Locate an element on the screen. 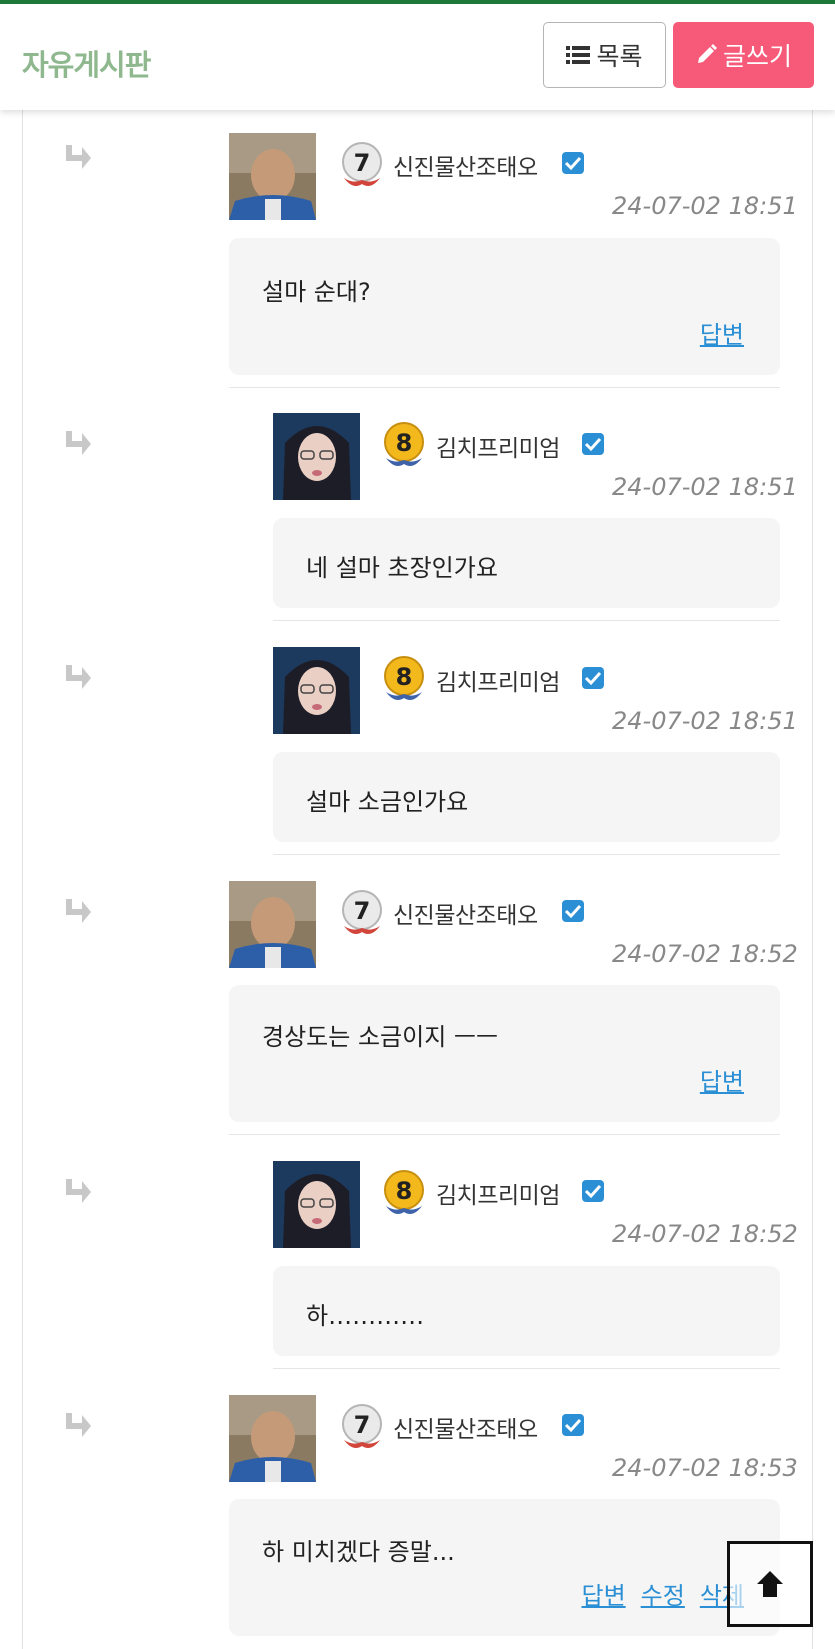 This screenshot has width=835, height=1649. arrow-up-icon is located at coordinates (770, 1584).